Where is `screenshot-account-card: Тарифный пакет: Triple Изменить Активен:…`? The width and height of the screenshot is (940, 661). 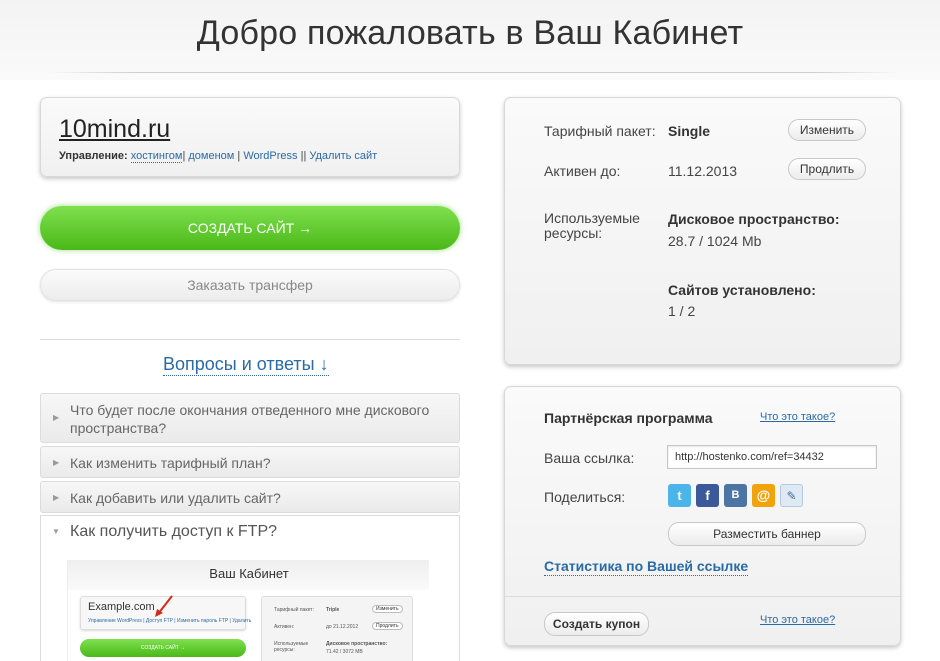
screenshot-account-card: Тарифный пакет: Triple Изменить Активен:… is located at coordinates (337, 628).